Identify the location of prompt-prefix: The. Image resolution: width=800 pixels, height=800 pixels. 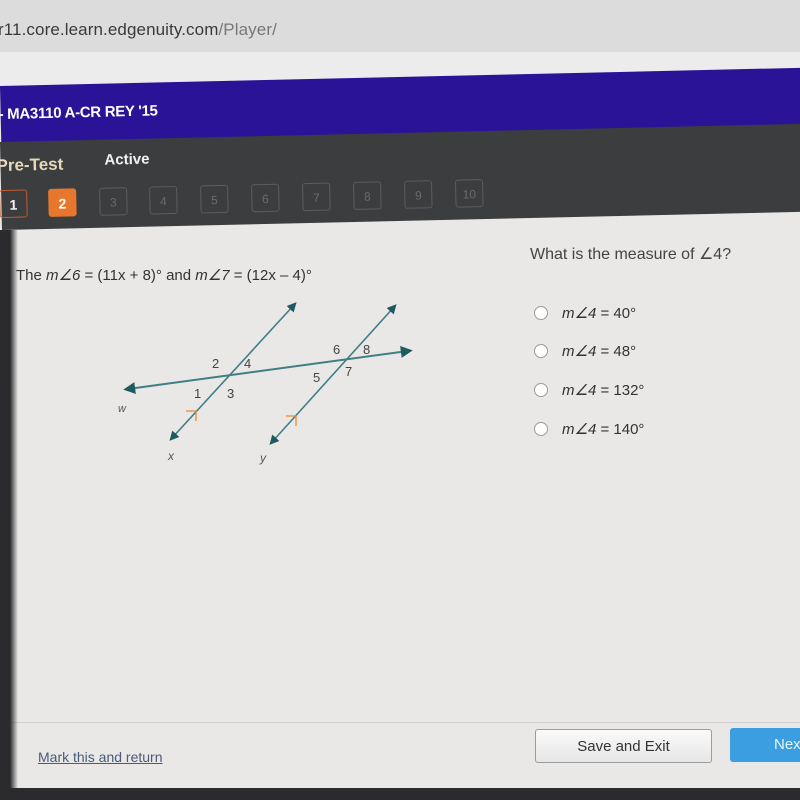
(31, 275).